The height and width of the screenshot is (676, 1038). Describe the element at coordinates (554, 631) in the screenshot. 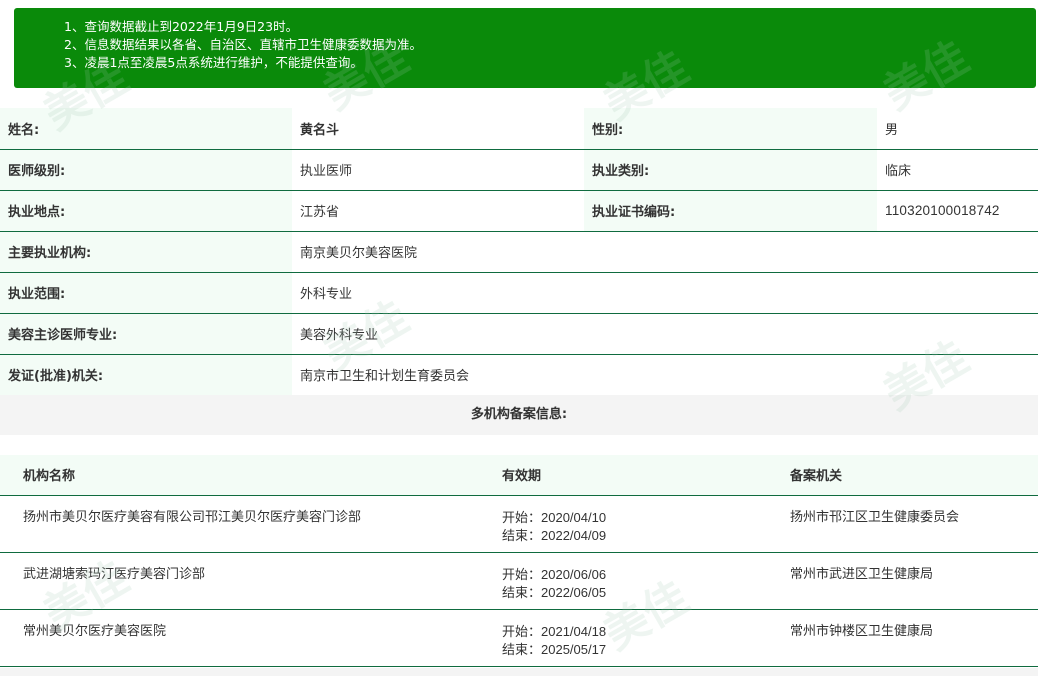

I see `validity-start: 开始：2021/04/18` at that location.